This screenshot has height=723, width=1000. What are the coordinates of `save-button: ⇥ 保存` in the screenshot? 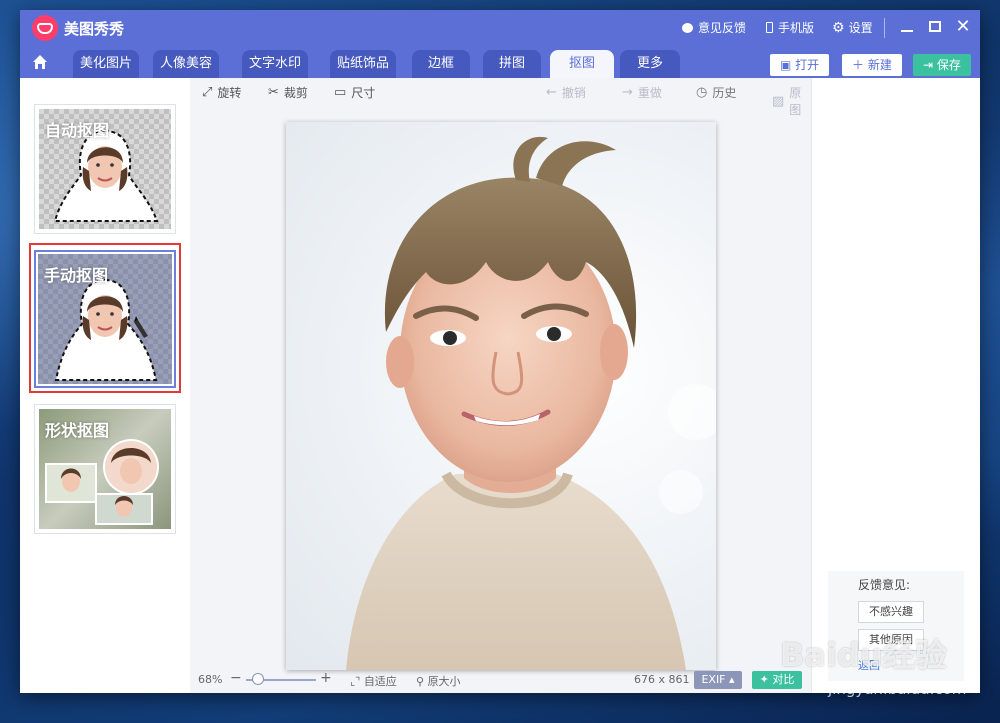 It's located at (942, 65).